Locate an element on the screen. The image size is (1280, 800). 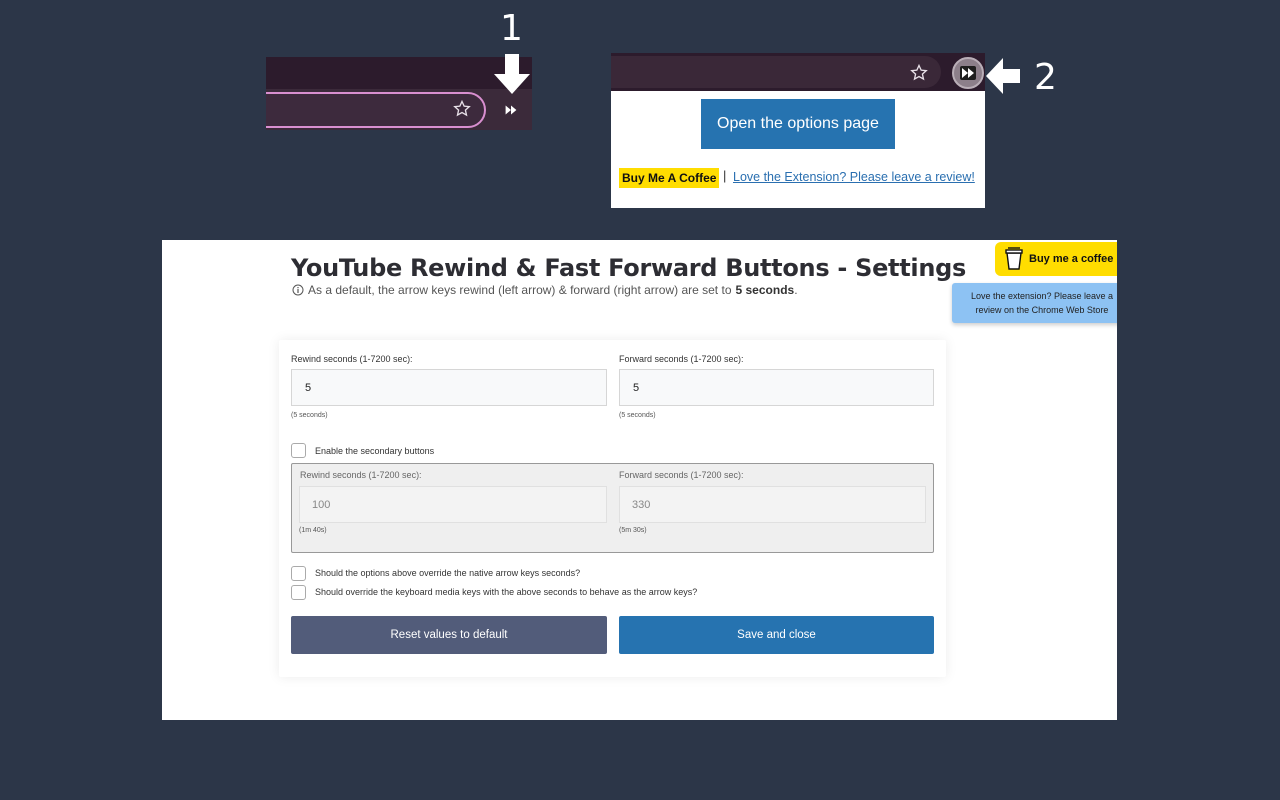
secondary-forward-label: Forward seconds (1-7200 sec): is located at coordinates (681, 475).